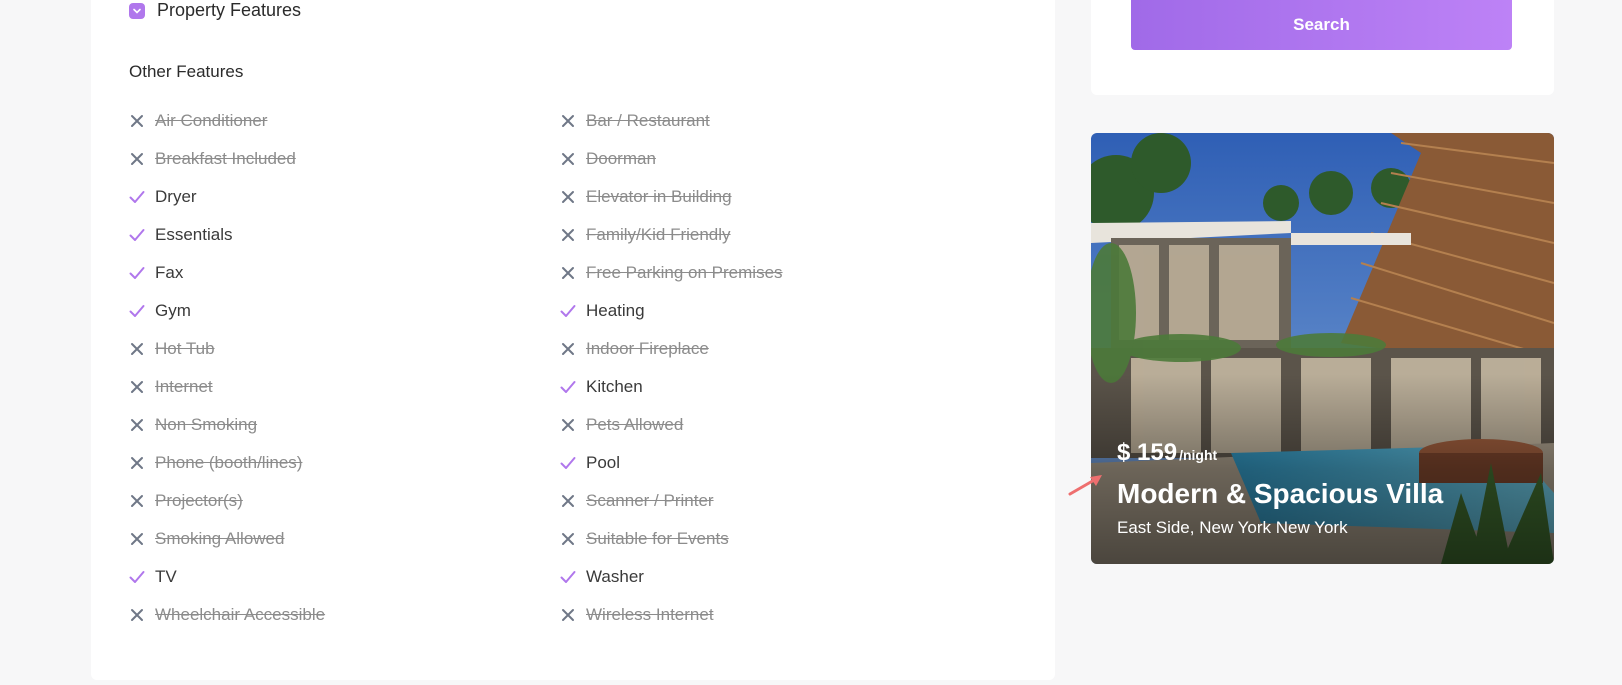 The width and height of the screenshot is (1622, 685). What do you see at coordinates (199, 500) in the screenshot?
I see `feature-label: Projector(s)` at bounding box center [199, 500].